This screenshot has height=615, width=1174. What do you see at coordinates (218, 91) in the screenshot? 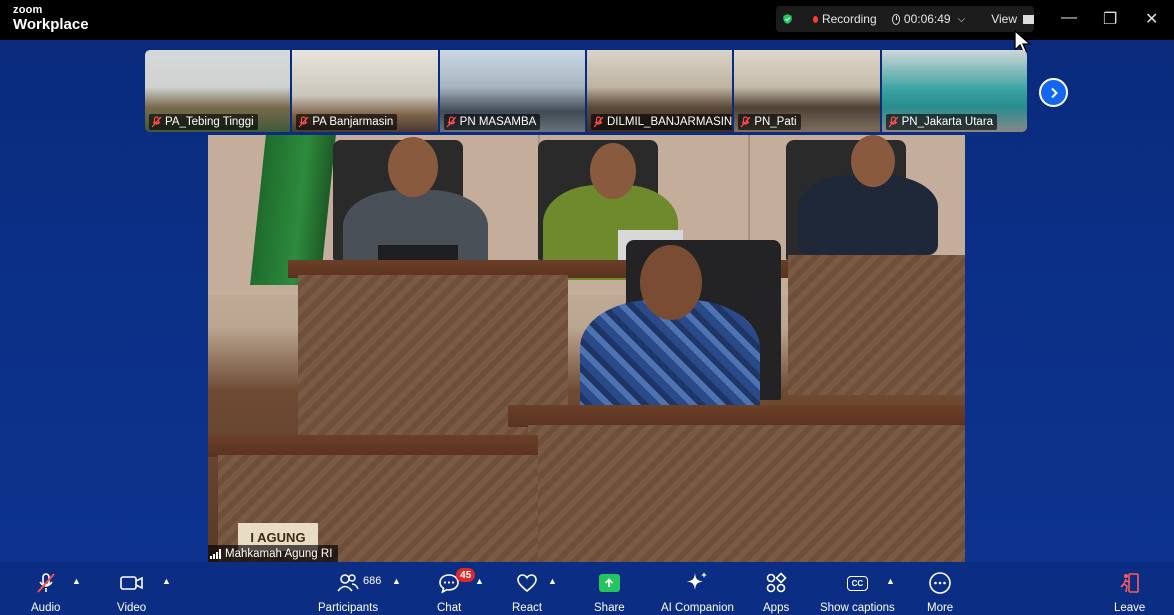
I see `participant-tile: PA_Tebing Tinggi` at bounding box center [218, 91].